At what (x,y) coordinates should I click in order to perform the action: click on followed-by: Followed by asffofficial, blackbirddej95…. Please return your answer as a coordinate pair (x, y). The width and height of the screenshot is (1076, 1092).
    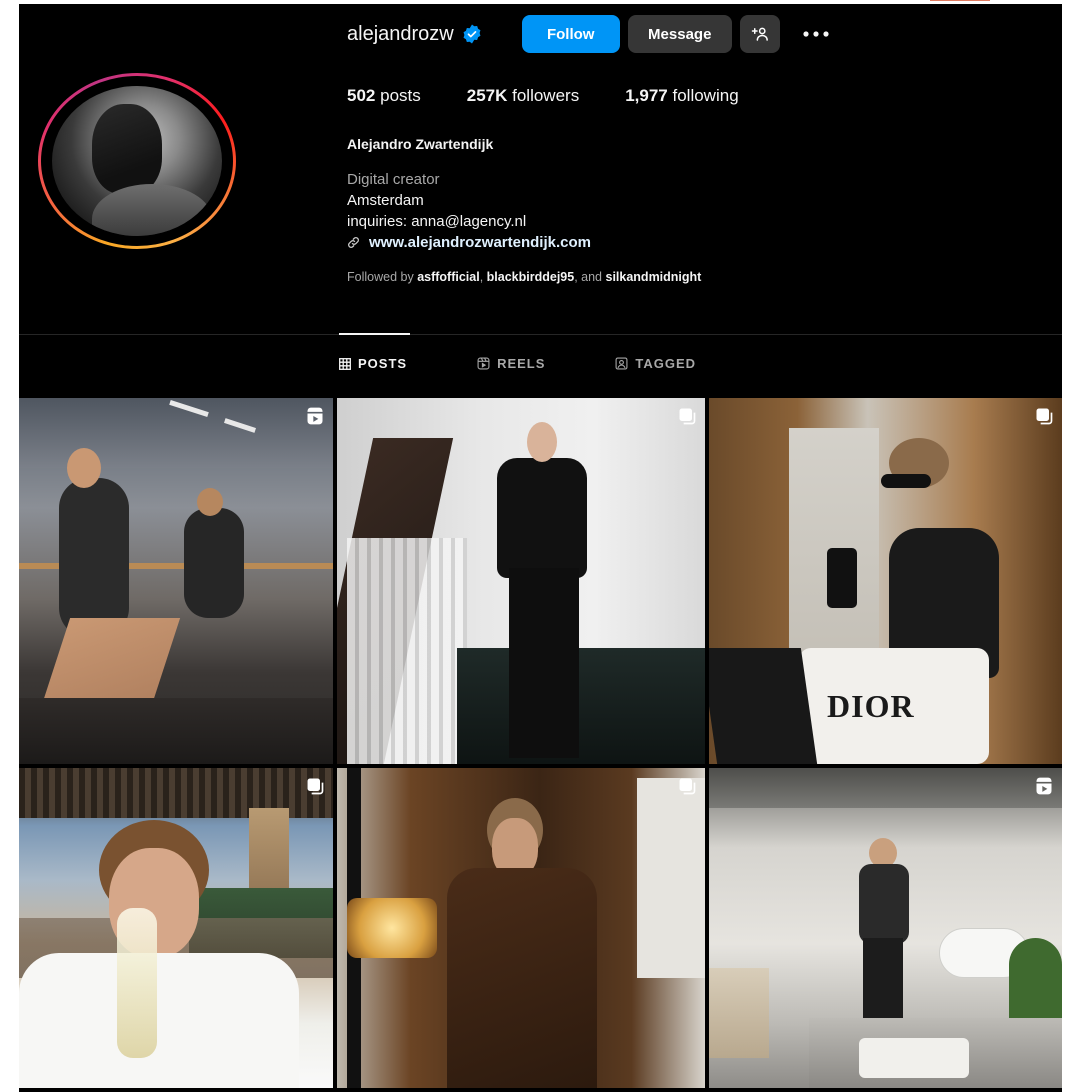
    Looking at the image, I should click on (524, 277).